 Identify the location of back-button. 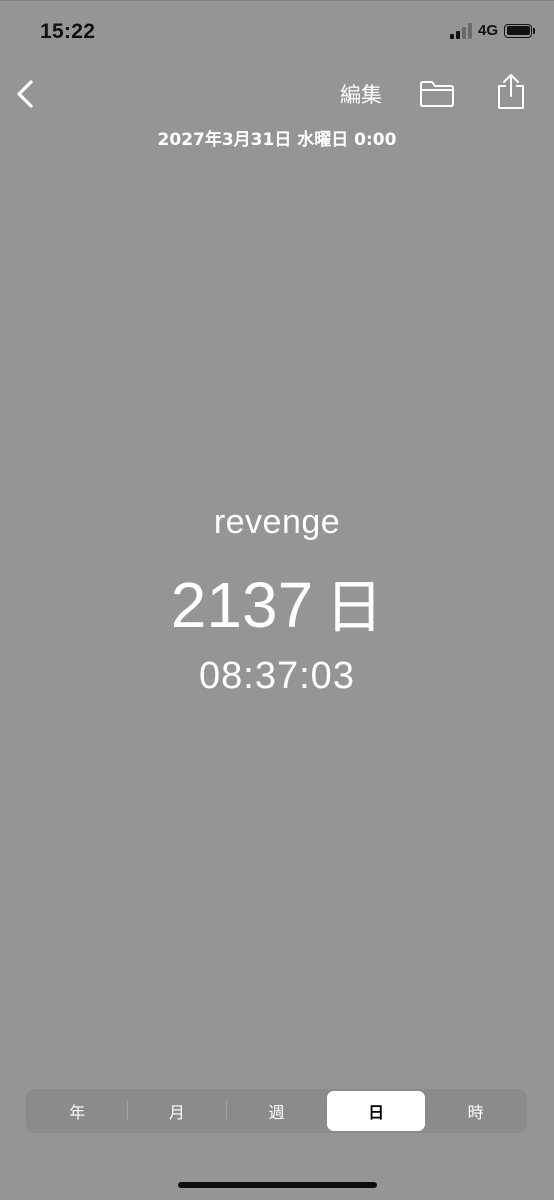
(27, 94).